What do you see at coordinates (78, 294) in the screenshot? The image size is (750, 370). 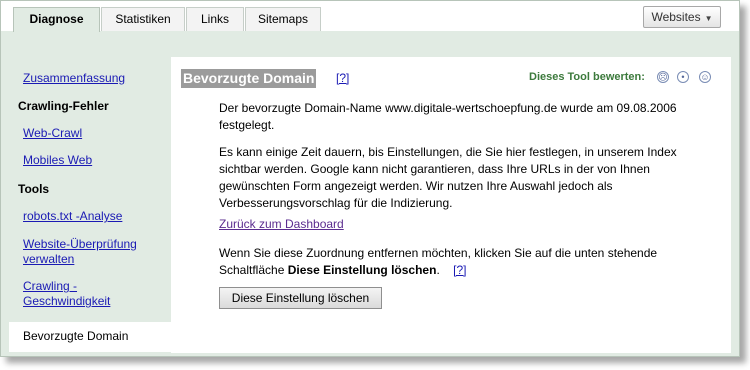 I see `sidebar-item-crawl-rate: Crawling - Geschwindigkeit` at bounding box center [78, 294].